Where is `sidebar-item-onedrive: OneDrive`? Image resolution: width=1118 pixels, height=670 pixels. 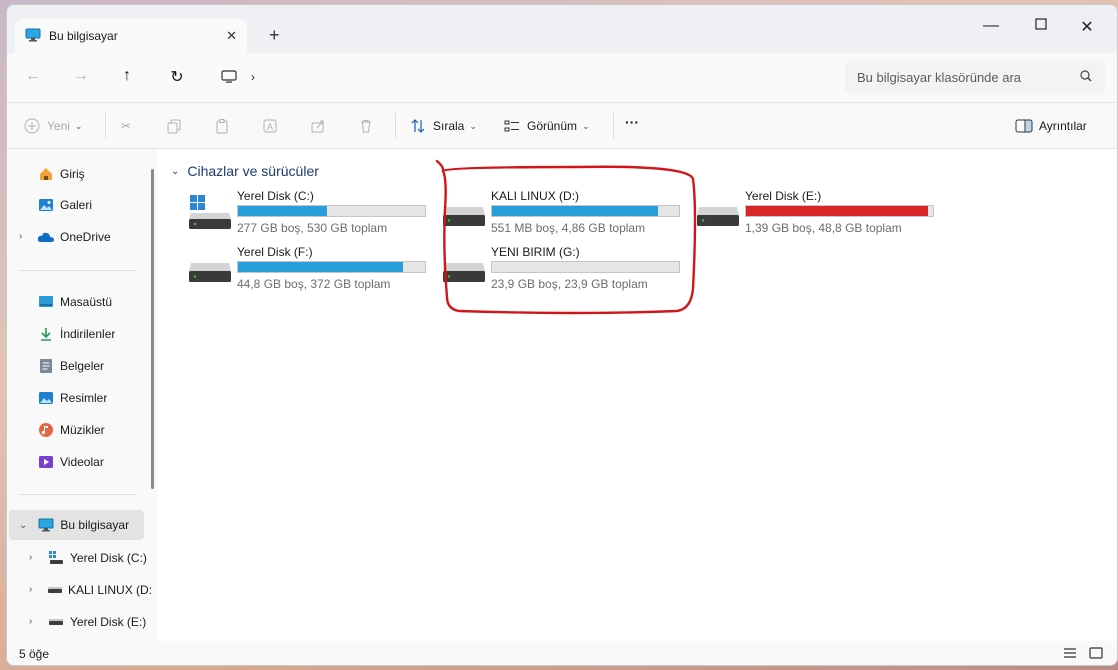
sidebar-item-onedrive: OneDrive is located at coordinates (107, 237).